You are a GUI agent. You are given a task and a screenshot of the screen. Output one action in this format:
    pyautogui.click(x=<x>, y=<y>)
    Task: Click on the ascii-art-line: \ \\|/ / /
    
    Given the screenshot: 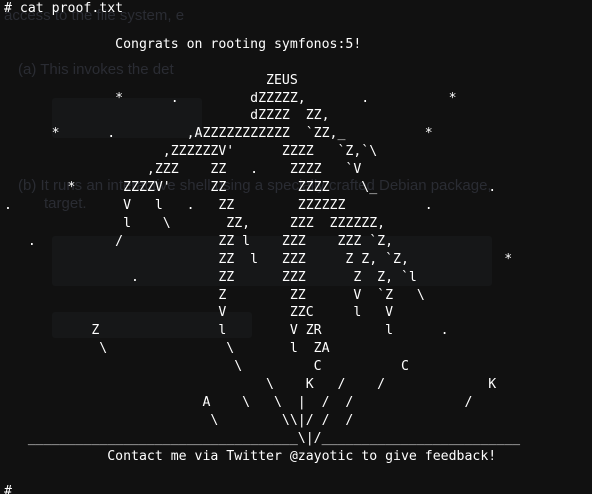 What is the action you would take?
    pyautogui.click(x=179, y=420)
    